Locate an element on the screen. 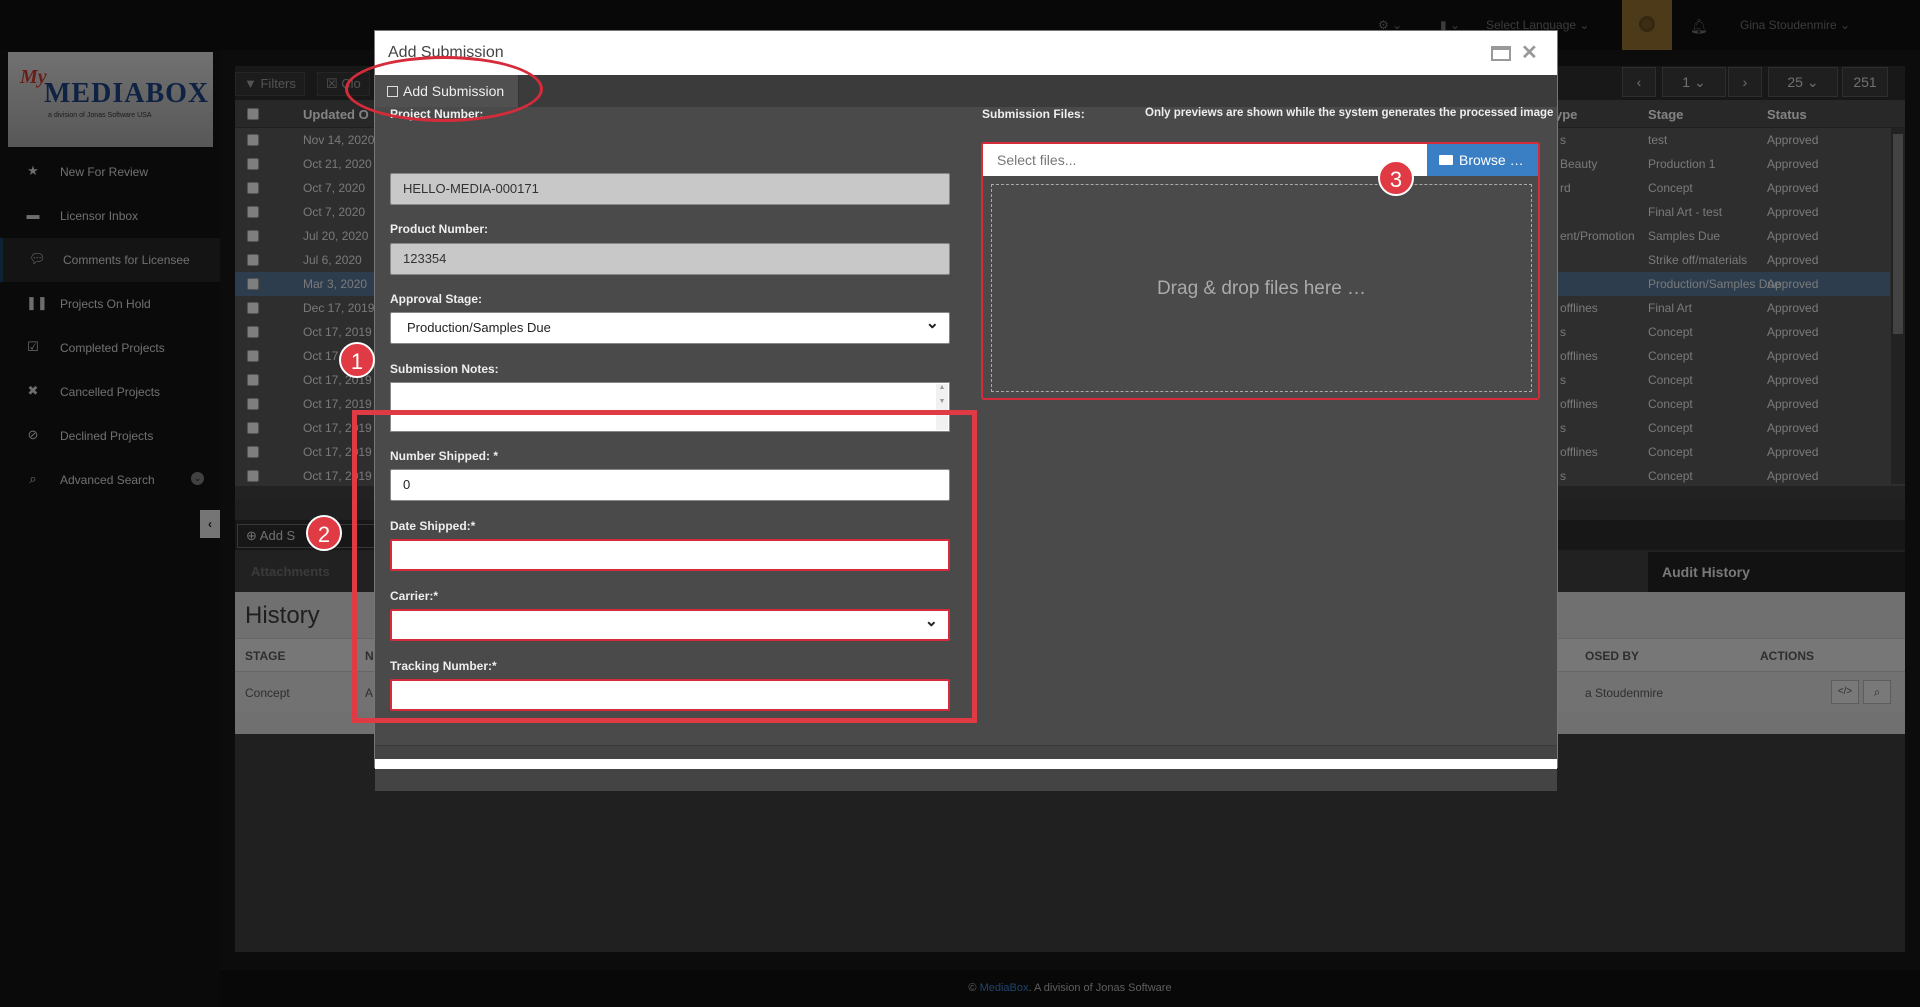  maximize-icon is located at coordinates (1501, 53).